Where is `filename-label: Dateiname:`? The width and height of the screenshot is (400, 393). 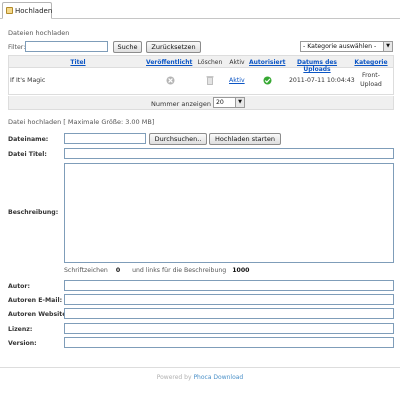 filename-label: Dateiname: is located at coordinates (28, 139).